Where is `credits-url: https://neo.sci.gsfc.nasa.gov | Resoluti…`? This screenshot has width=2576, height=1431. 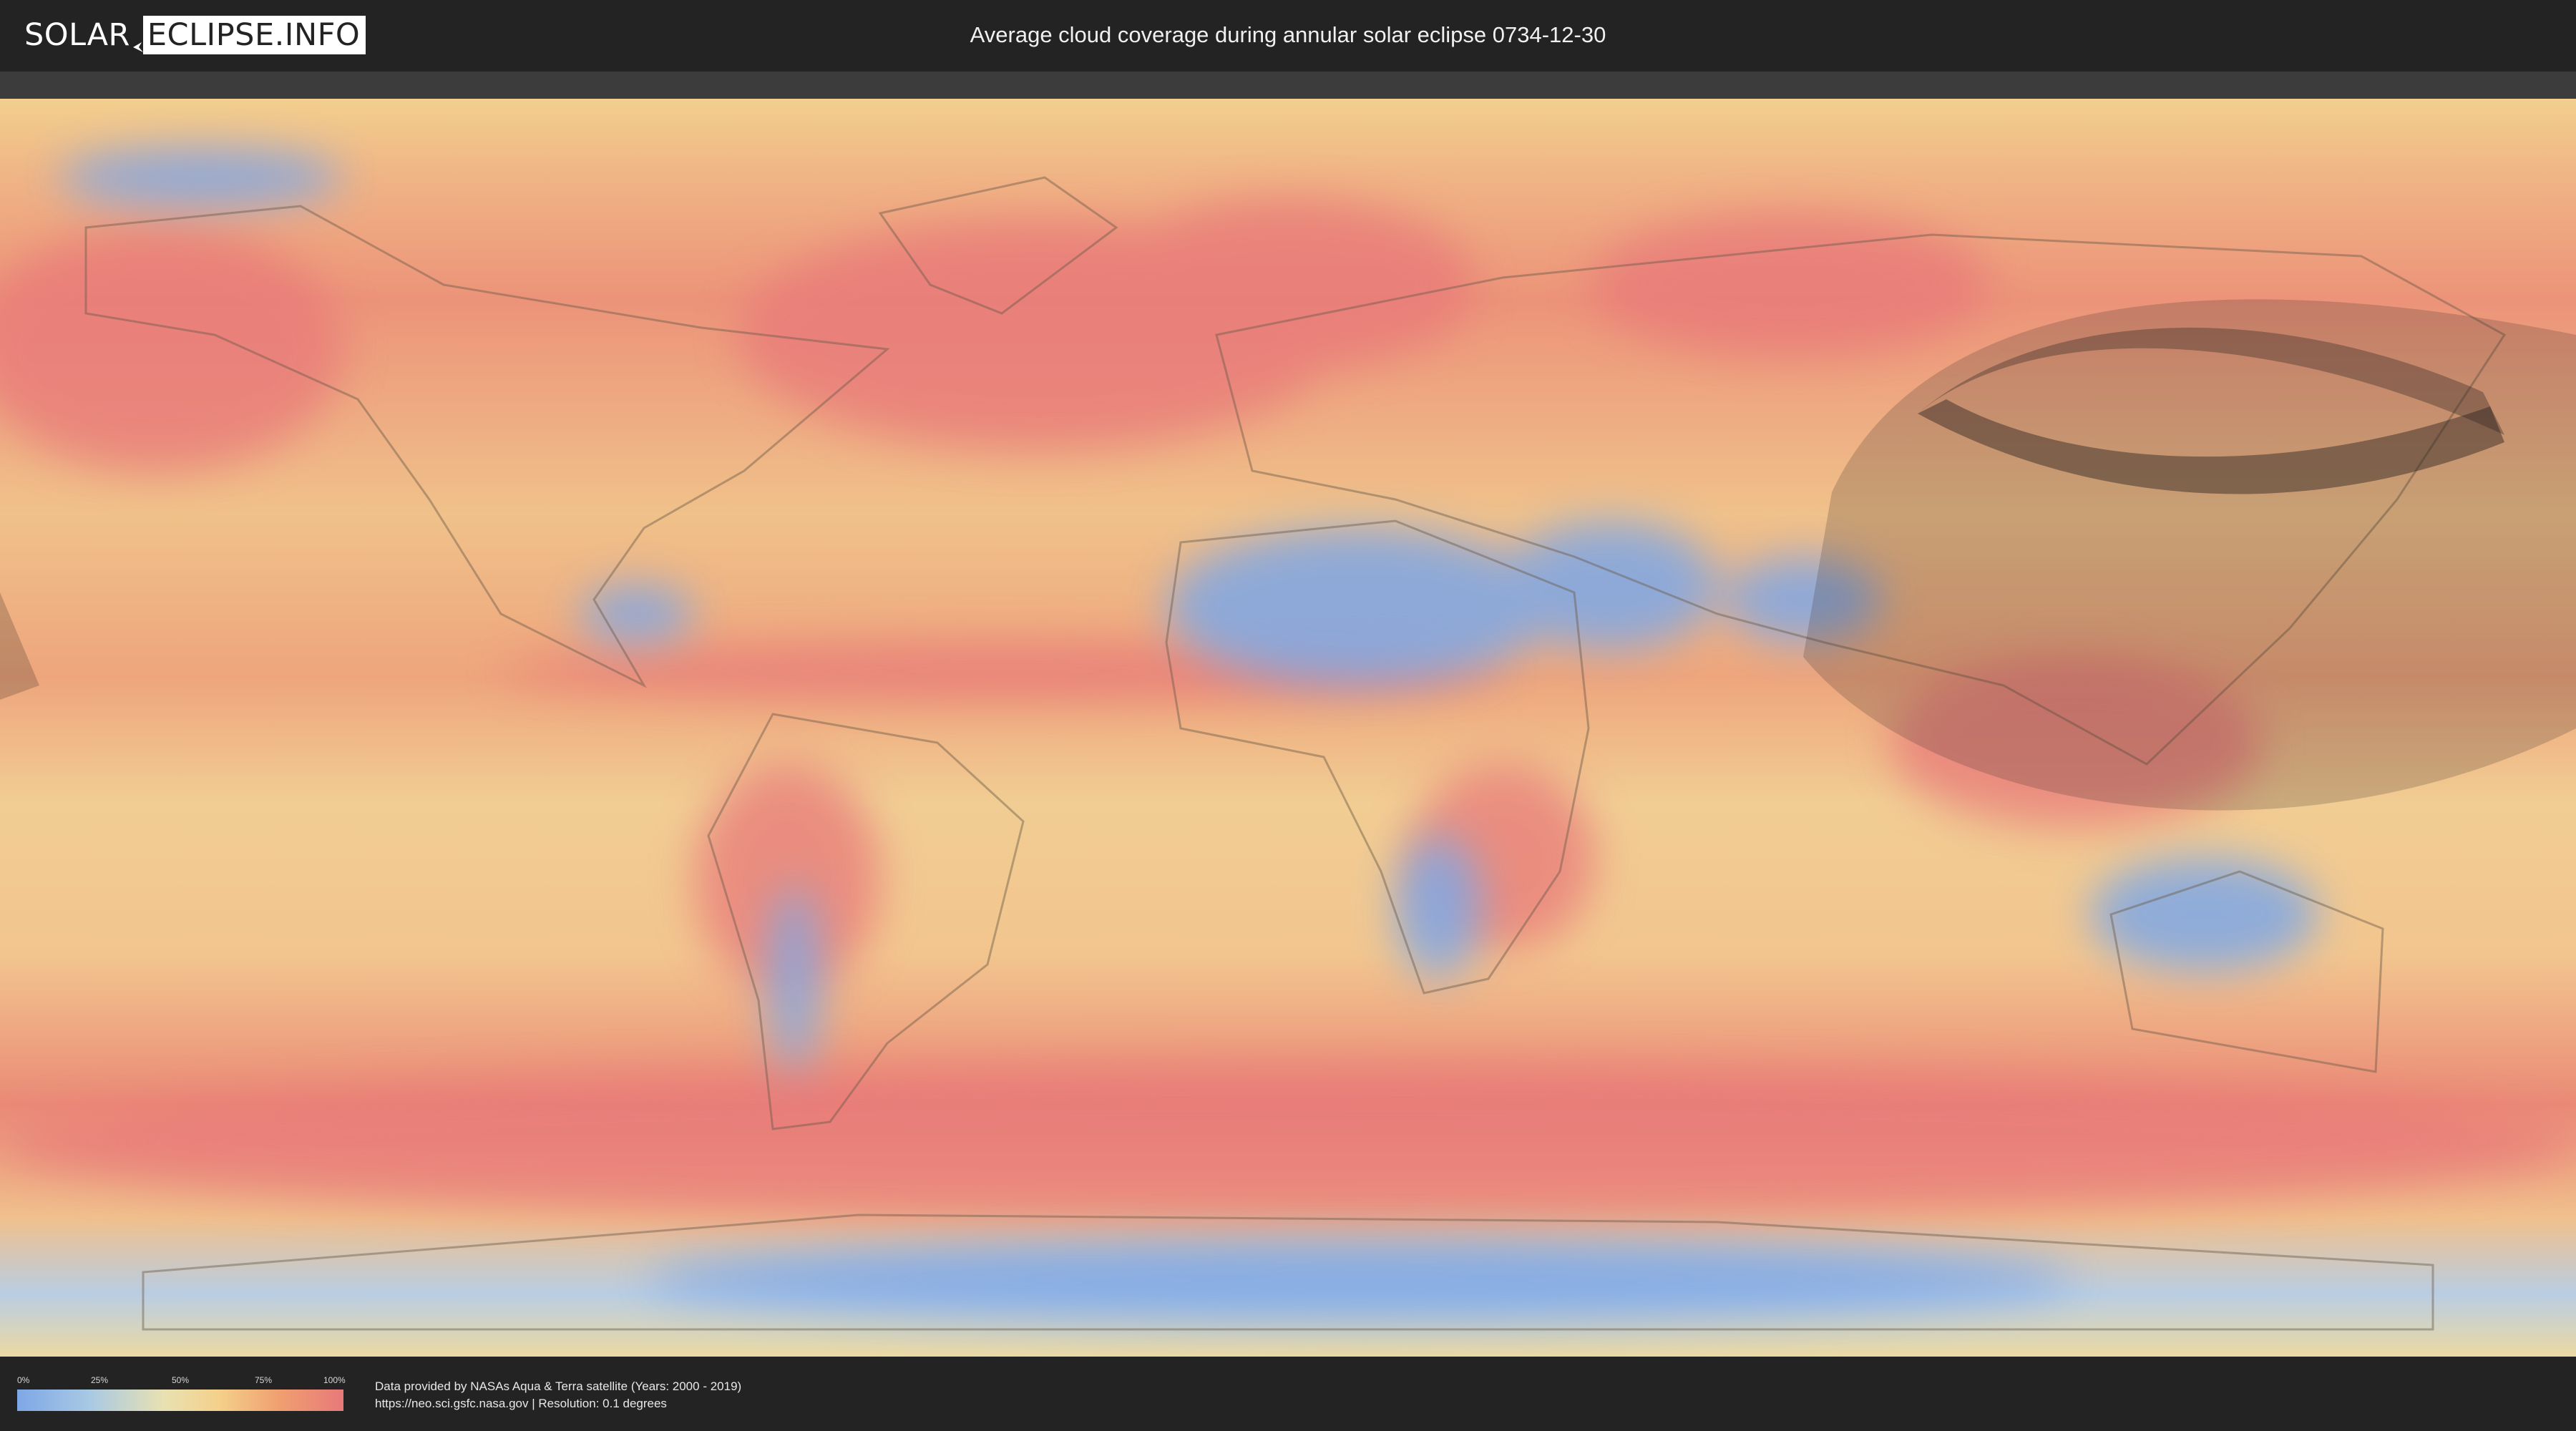 credits-url: https://neo.sci.gsfc.nasa.gov | Resoluti… is located at coordinates (558, 1404).